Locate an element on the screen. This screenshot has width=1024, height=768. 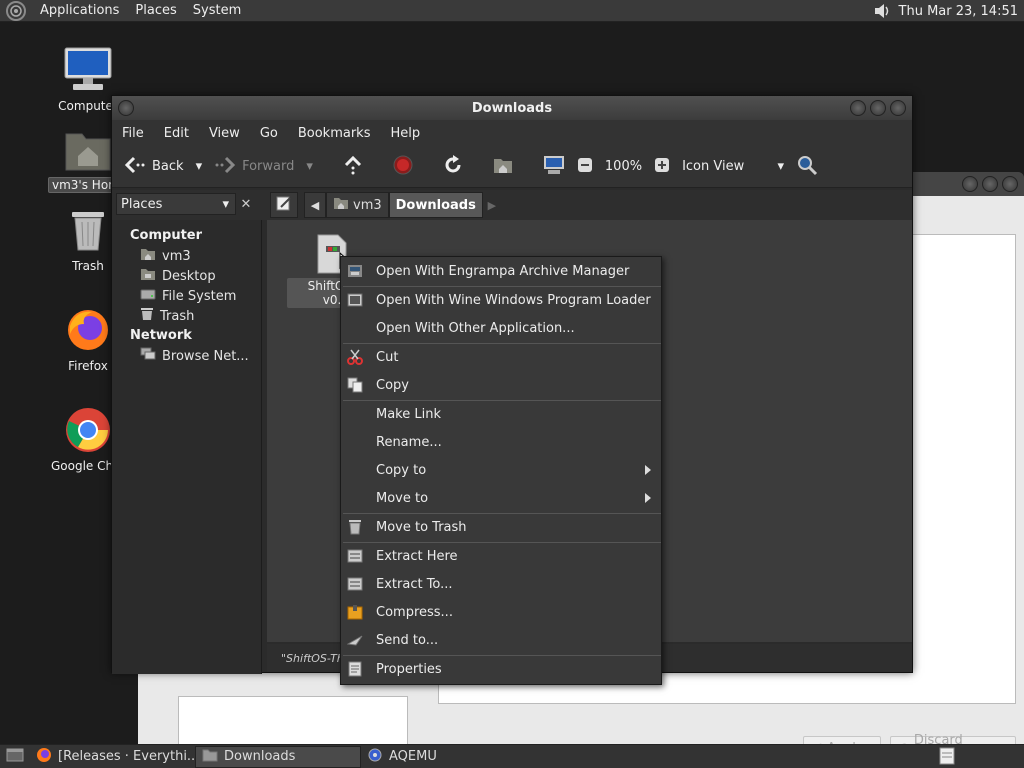
zoom-level: 100% is located at coordinates (623, 167).